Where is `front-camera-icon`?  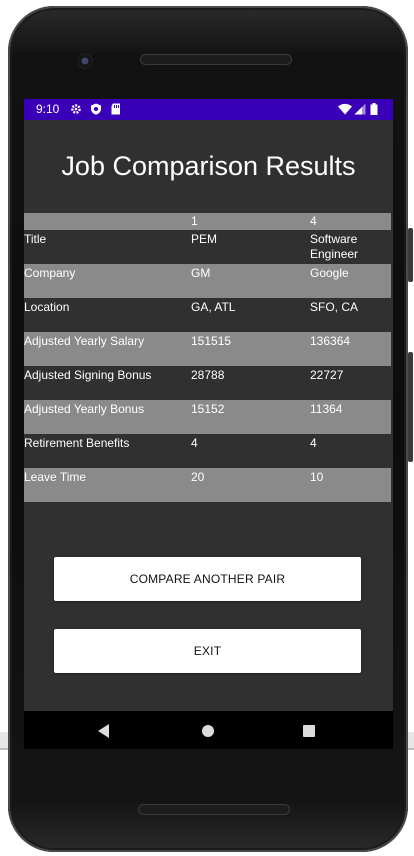
front-camera-icon is located at coordinates (85, 61).